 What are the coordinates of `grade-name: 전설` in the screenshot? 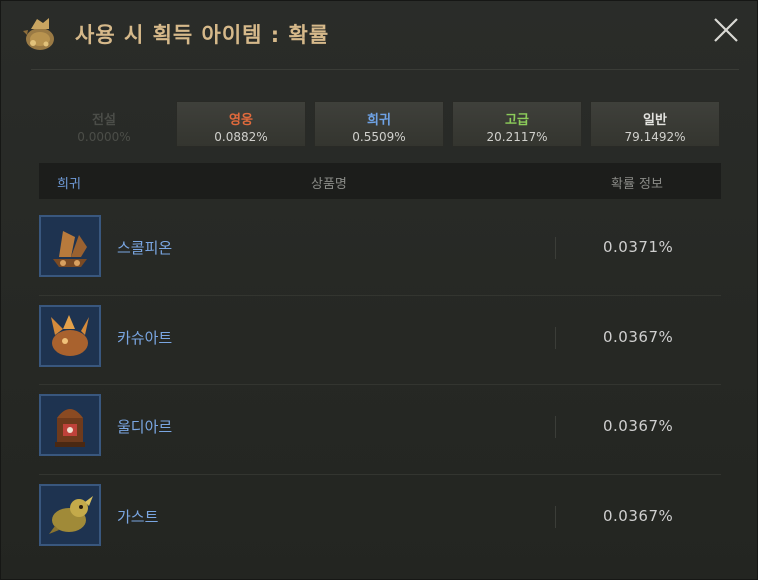 It's located at (104, 120).